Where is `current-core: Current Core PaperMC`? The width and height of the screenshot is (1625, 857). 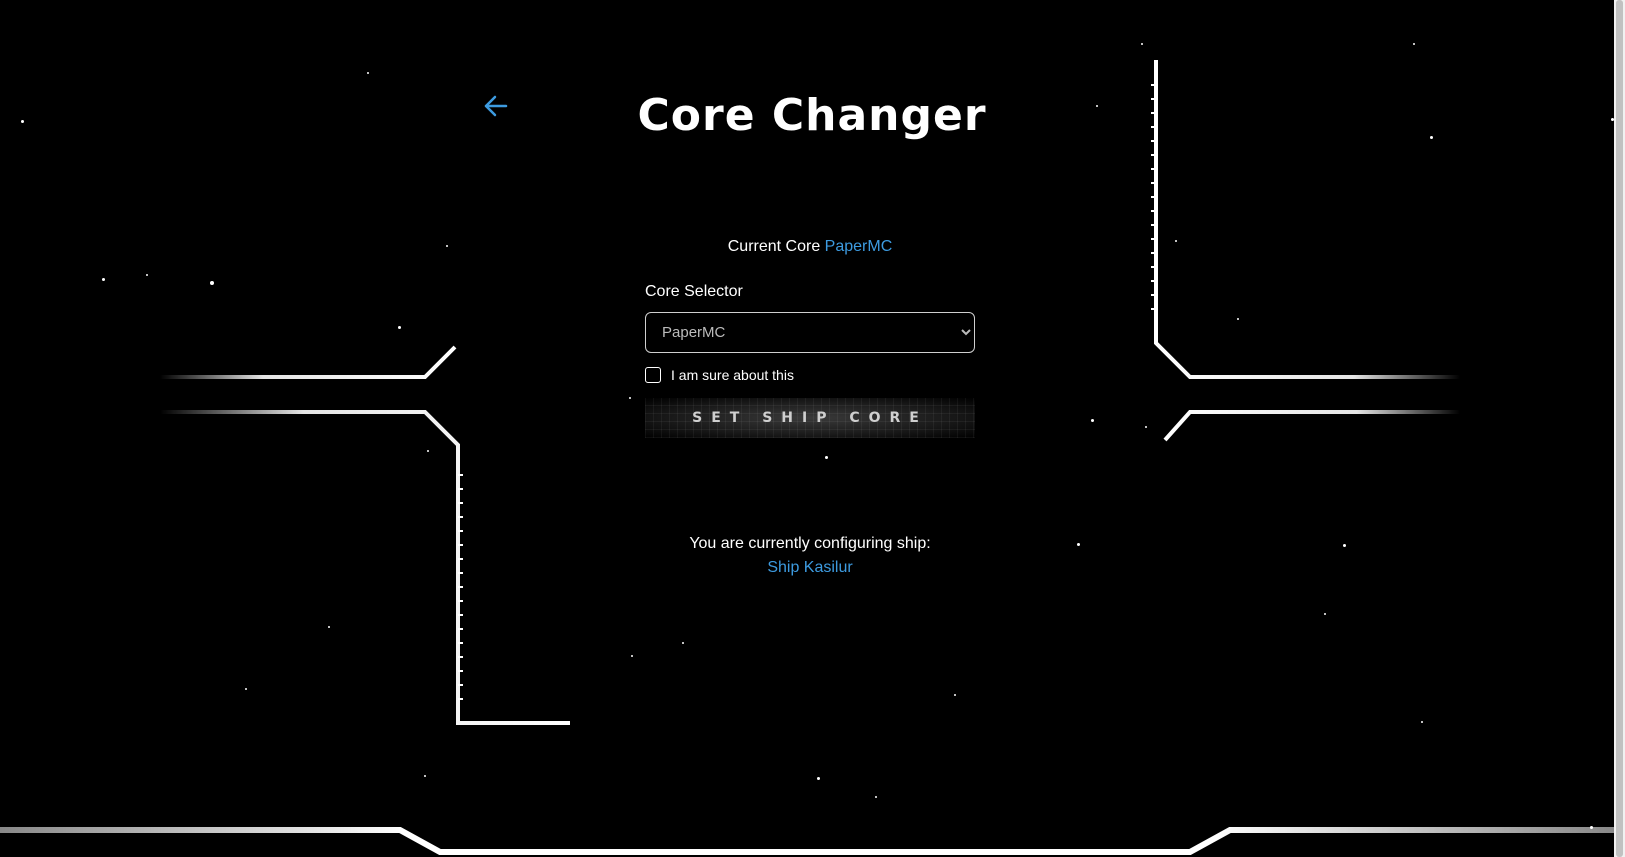
current-core: Current Core PaperMC is located at coordinates (810, 247).